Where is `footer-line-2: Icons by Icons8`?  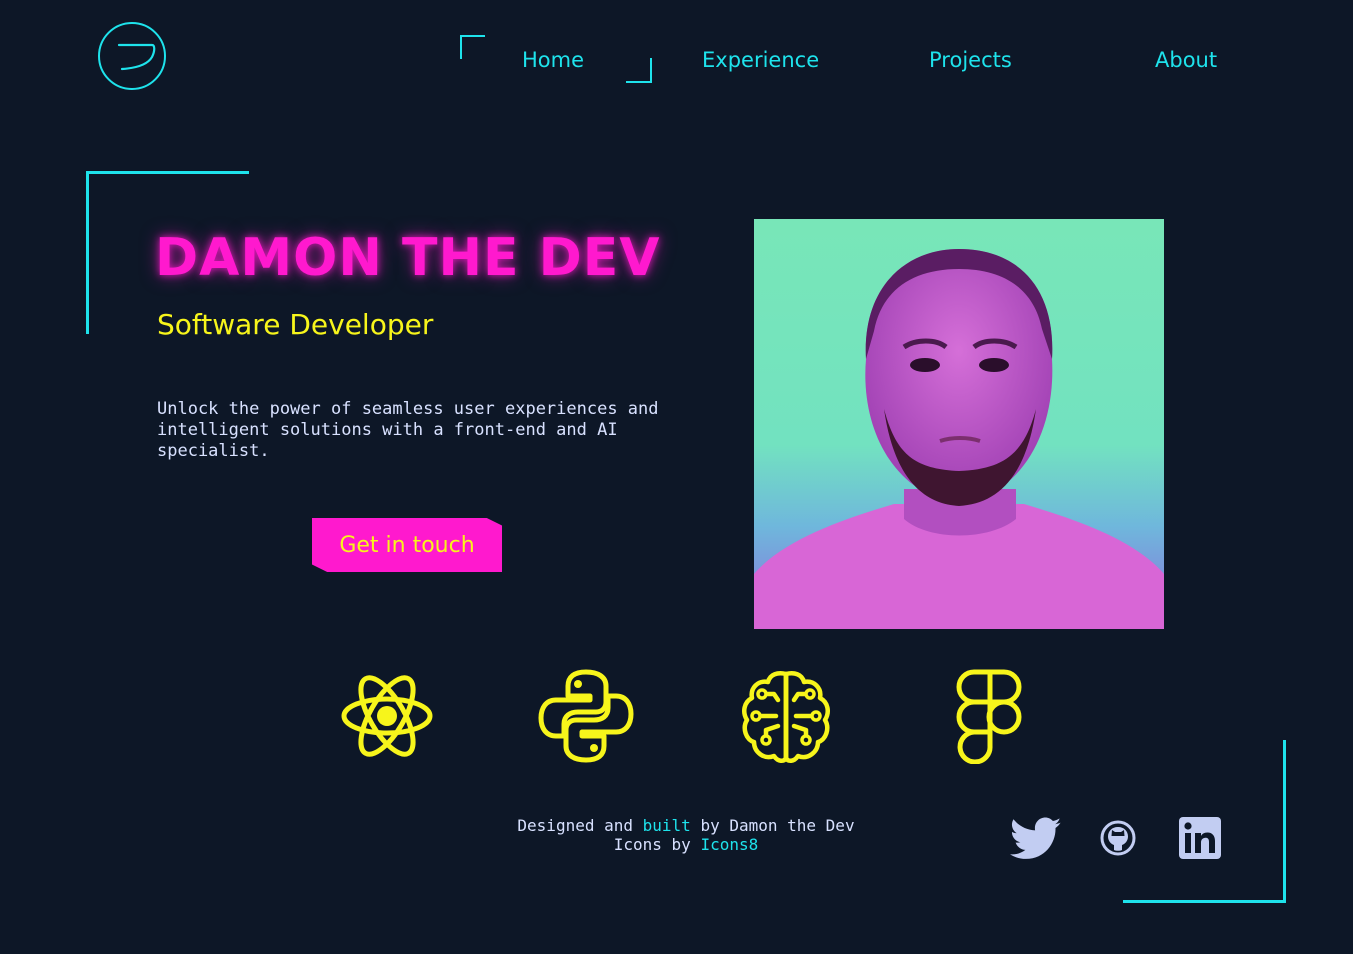
footer-line-2: Icons by Icons8 is located at coordinates (686, 844).